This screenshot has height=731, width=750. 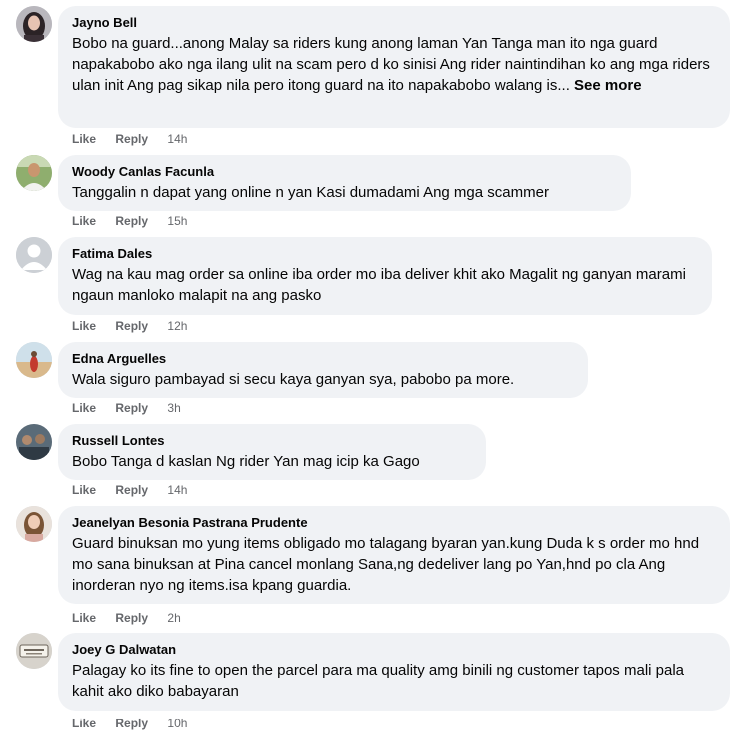 I want to click on comment-actions: Like Reply 3h, so click(x=126, y=408).